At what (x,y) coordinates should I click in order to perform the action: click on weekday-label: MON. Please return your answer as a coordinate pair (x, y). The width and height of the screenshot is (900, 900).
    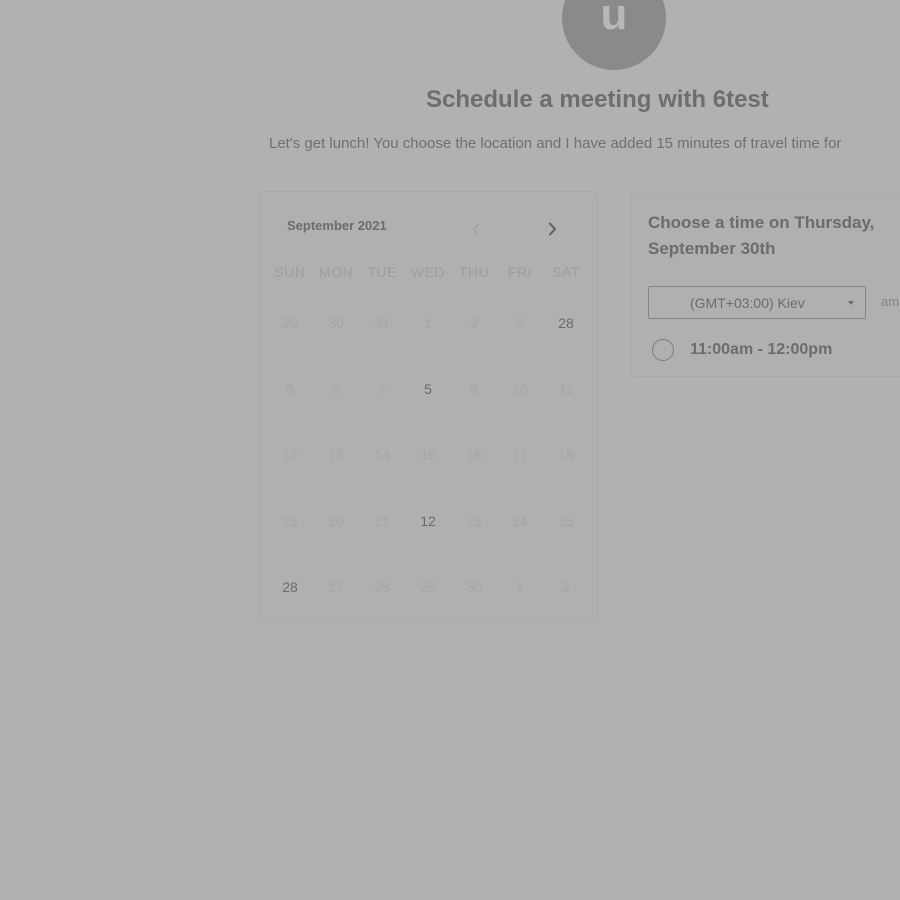
    Looking at the image, I should click on (336, 272).